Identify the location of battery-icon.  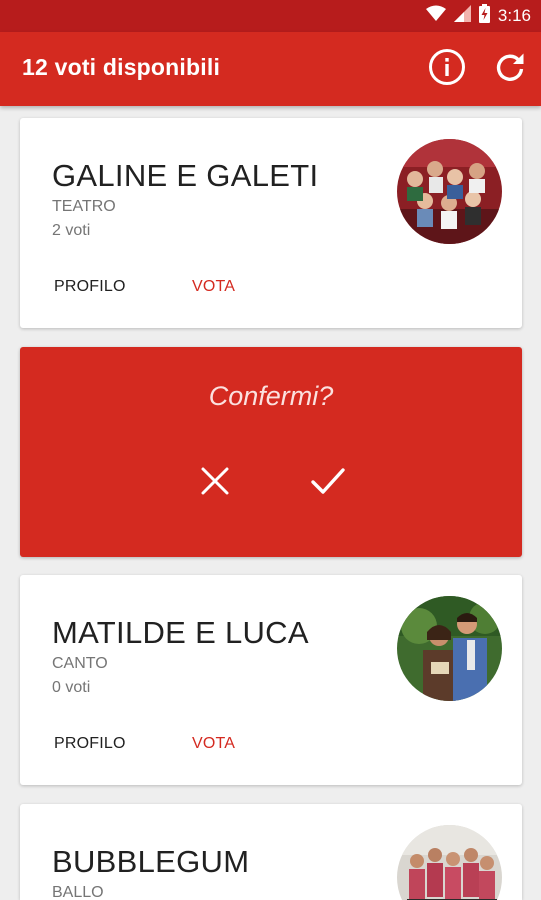
(484, 16).